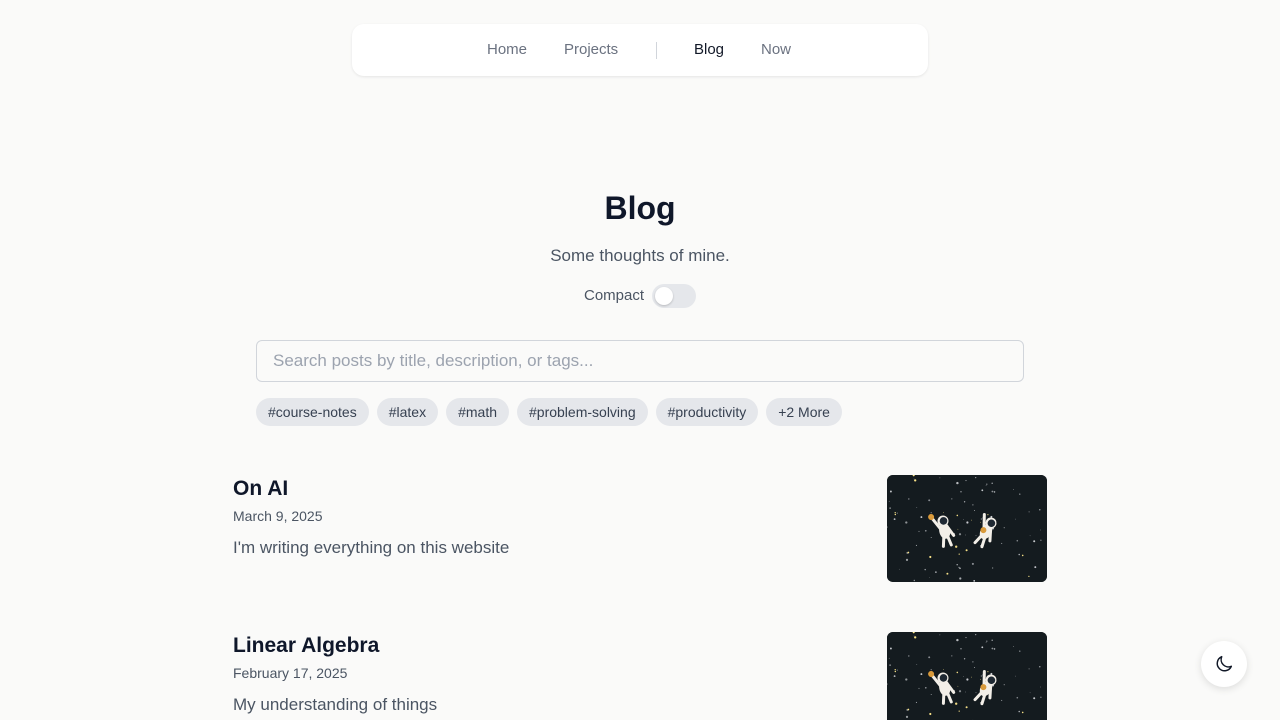 This screenshot has height=720, width=1280. Describe the element at coordinates (591, 50) in the screenshot. I see `nav-projects: Projects` at that location.